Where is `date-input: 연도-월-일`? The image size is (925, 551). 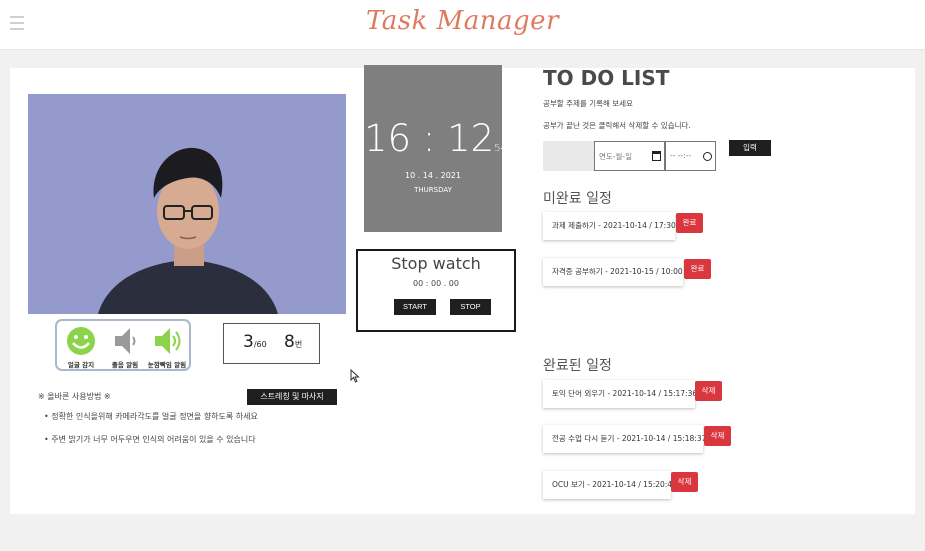
date-input: 연도-월-일 is located at coordinates (629, 156).